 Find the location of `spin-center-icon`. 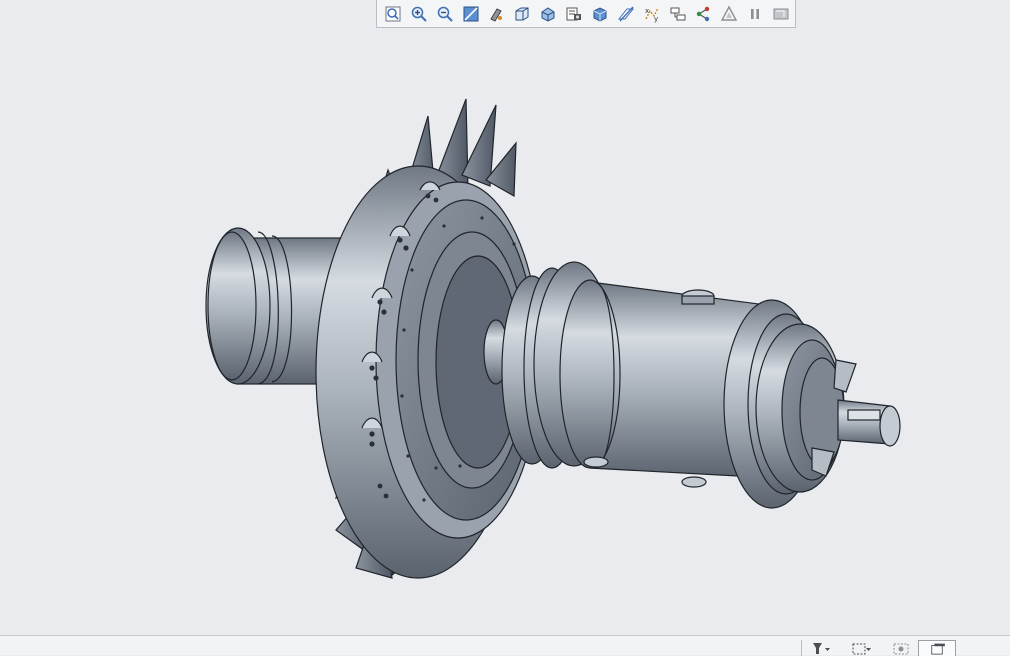

spin-center-icon is located at coordinates (678, 13).